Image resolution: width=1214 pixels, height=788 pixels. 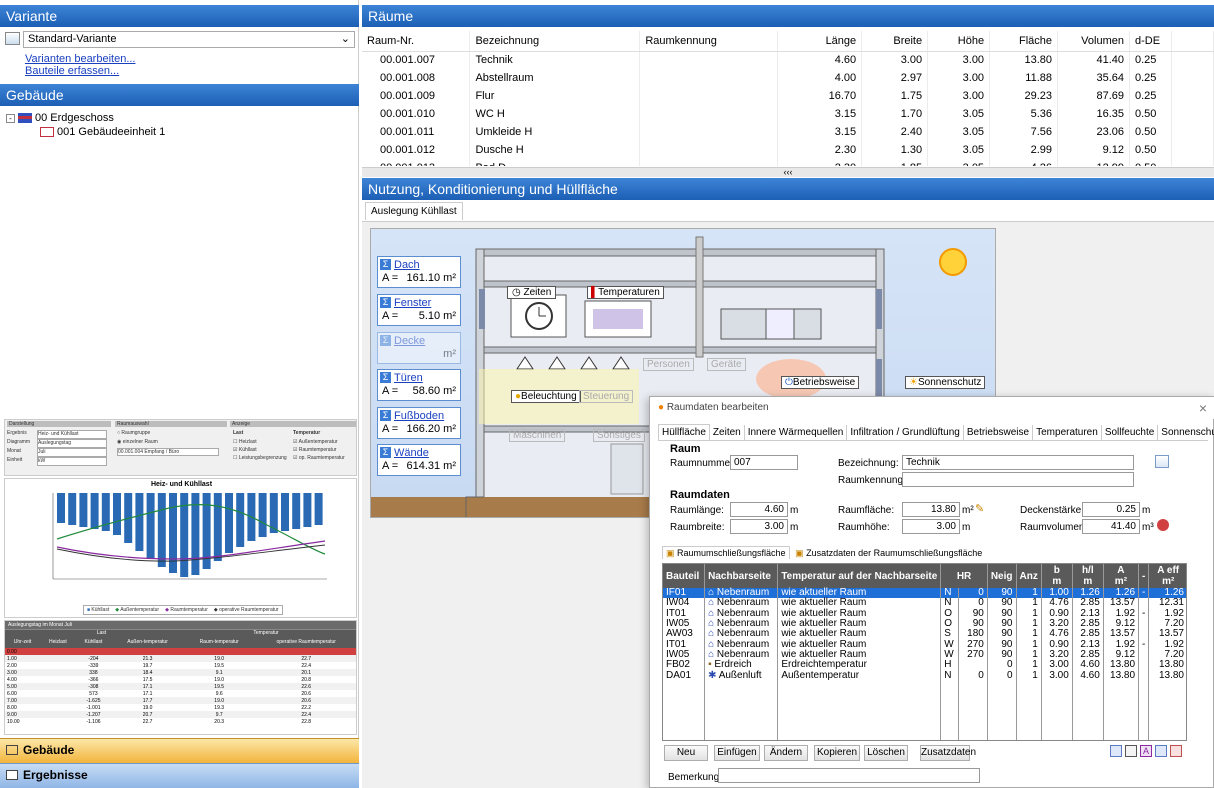 What do you see at coordinates (931, 509) in the screenshot?
I see `raumflaeche-field: 13.80` at bounding box center [931, 509].